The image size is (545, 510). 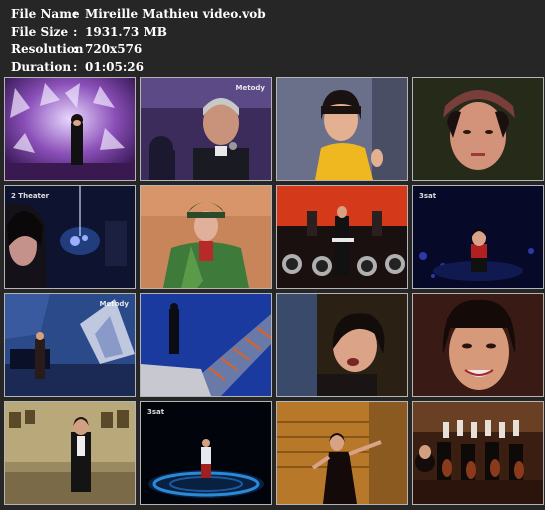 I want to click on thumbnail-14-image, so click(x=206, y=453).